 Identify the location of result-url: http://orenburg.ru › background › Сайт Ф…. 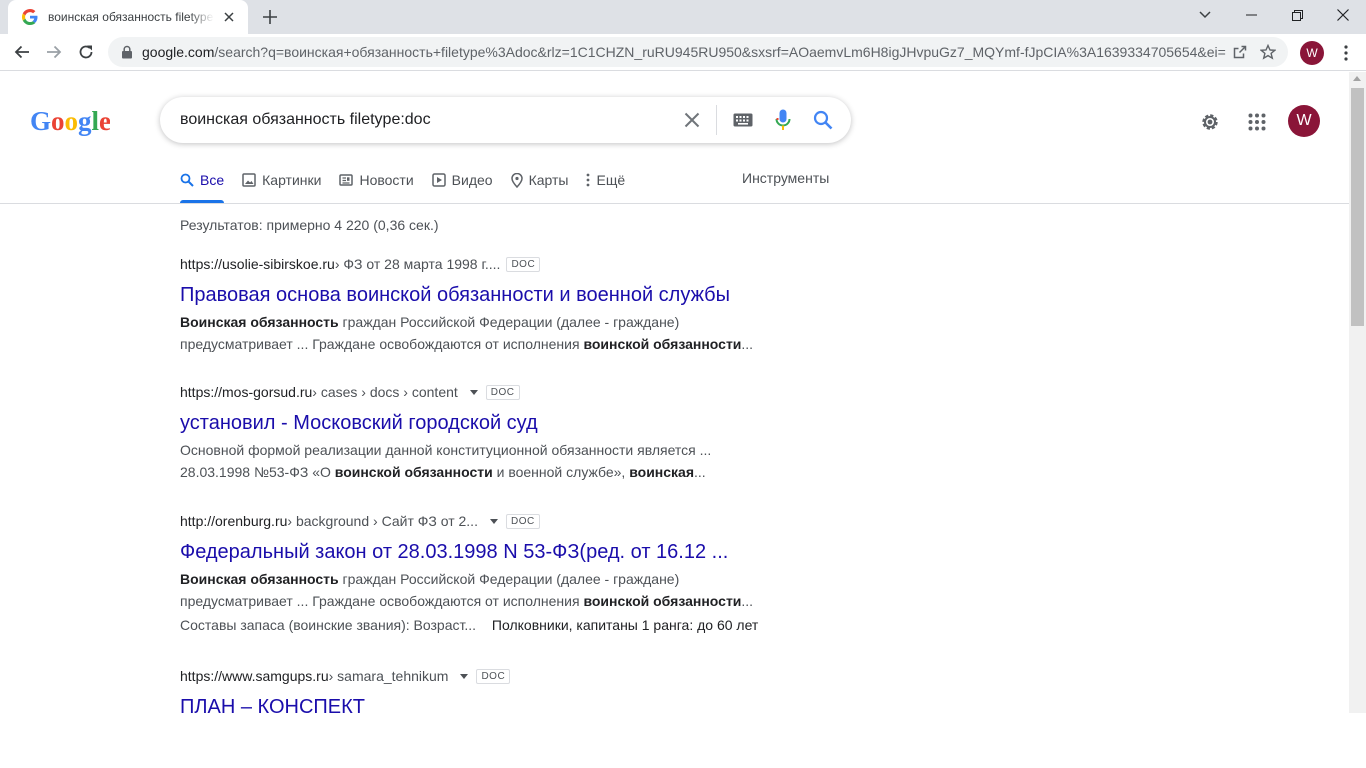
(490, 521).